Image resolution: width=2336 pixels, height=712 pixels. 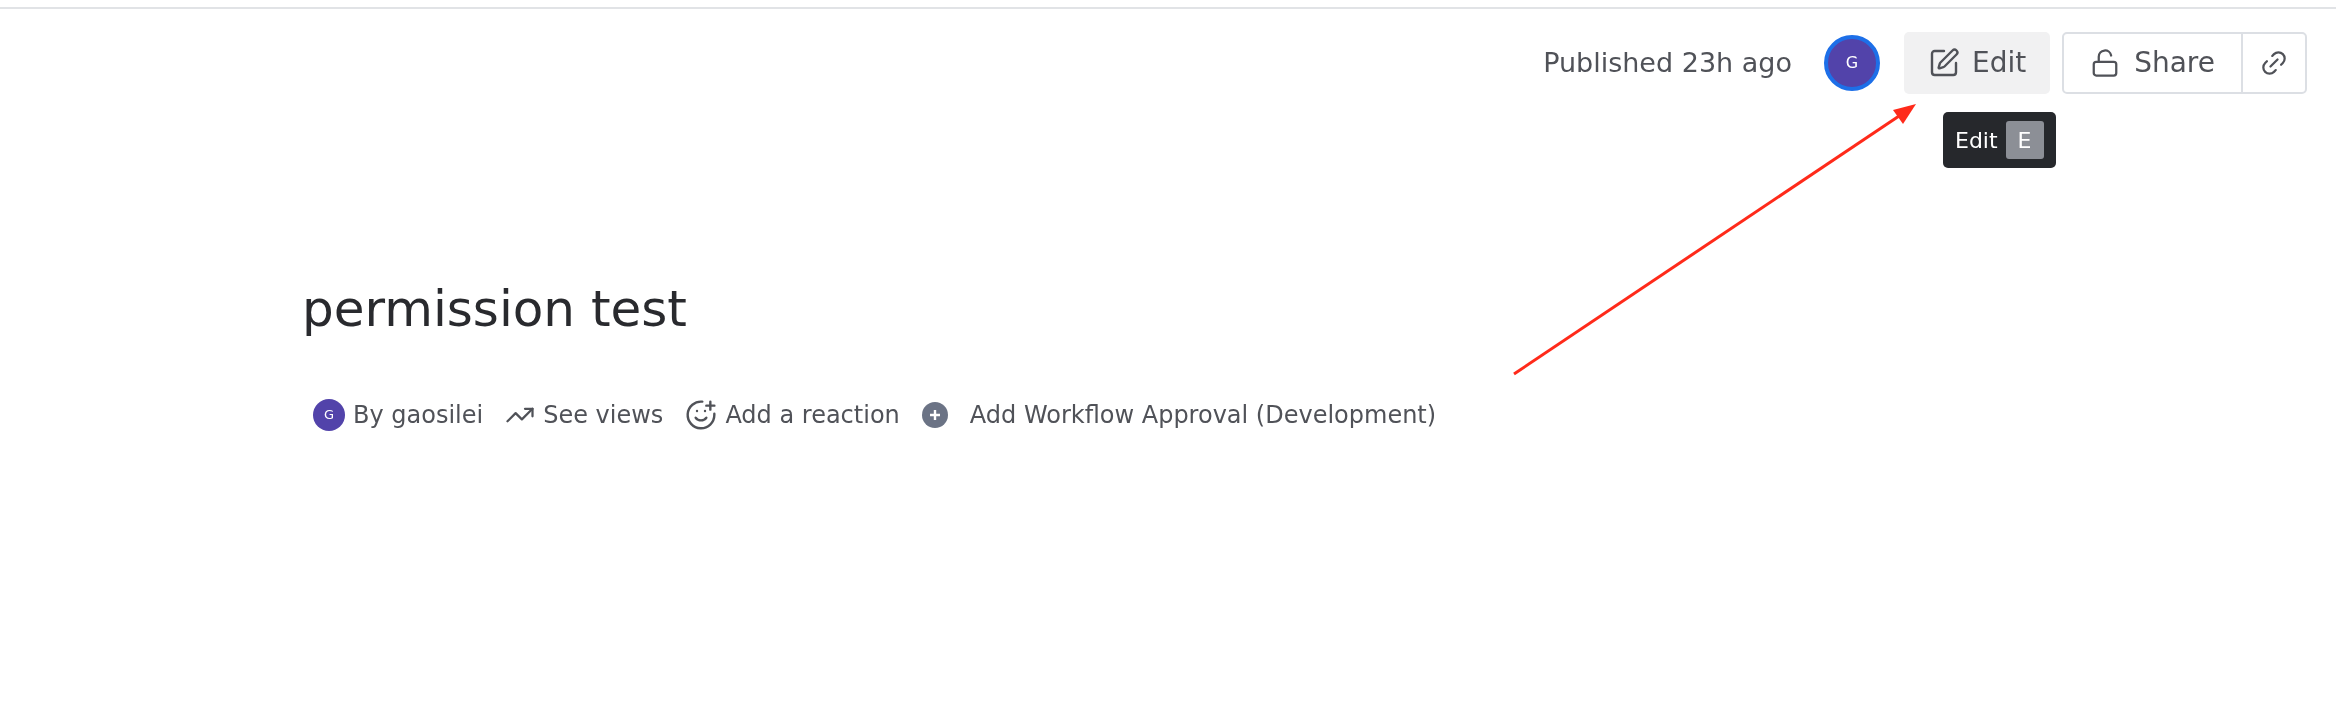 I want to click on tooltip-label: Edit, so click(x=1976, y=140).